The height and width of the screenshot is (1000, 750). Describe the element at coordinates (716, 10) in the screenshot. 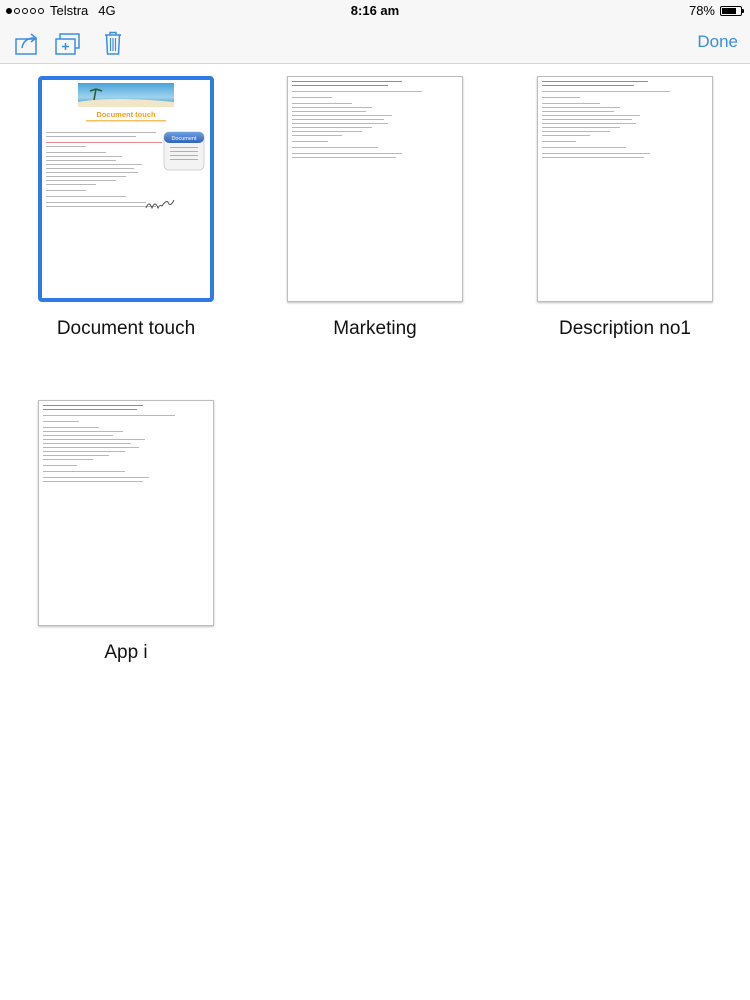

I see `status-right: 78%` at that location.